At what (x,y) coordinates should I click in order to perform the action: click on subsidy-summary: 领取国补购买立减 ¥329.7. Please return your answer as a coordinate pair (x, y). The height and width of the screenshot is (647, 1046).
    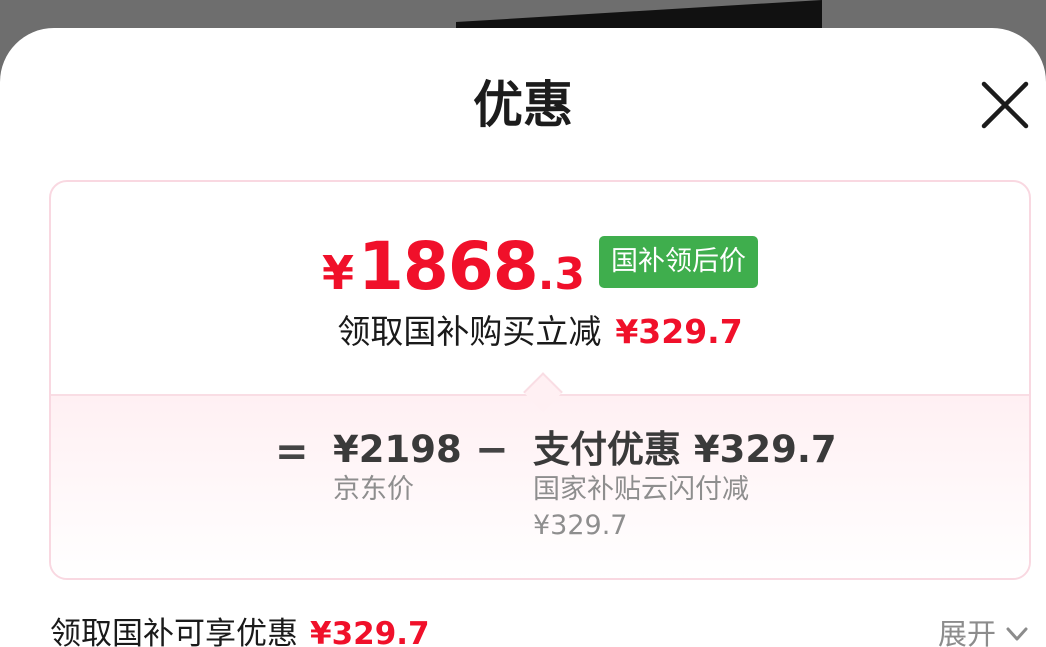
    Looking at the image, I should click on (540, 332).